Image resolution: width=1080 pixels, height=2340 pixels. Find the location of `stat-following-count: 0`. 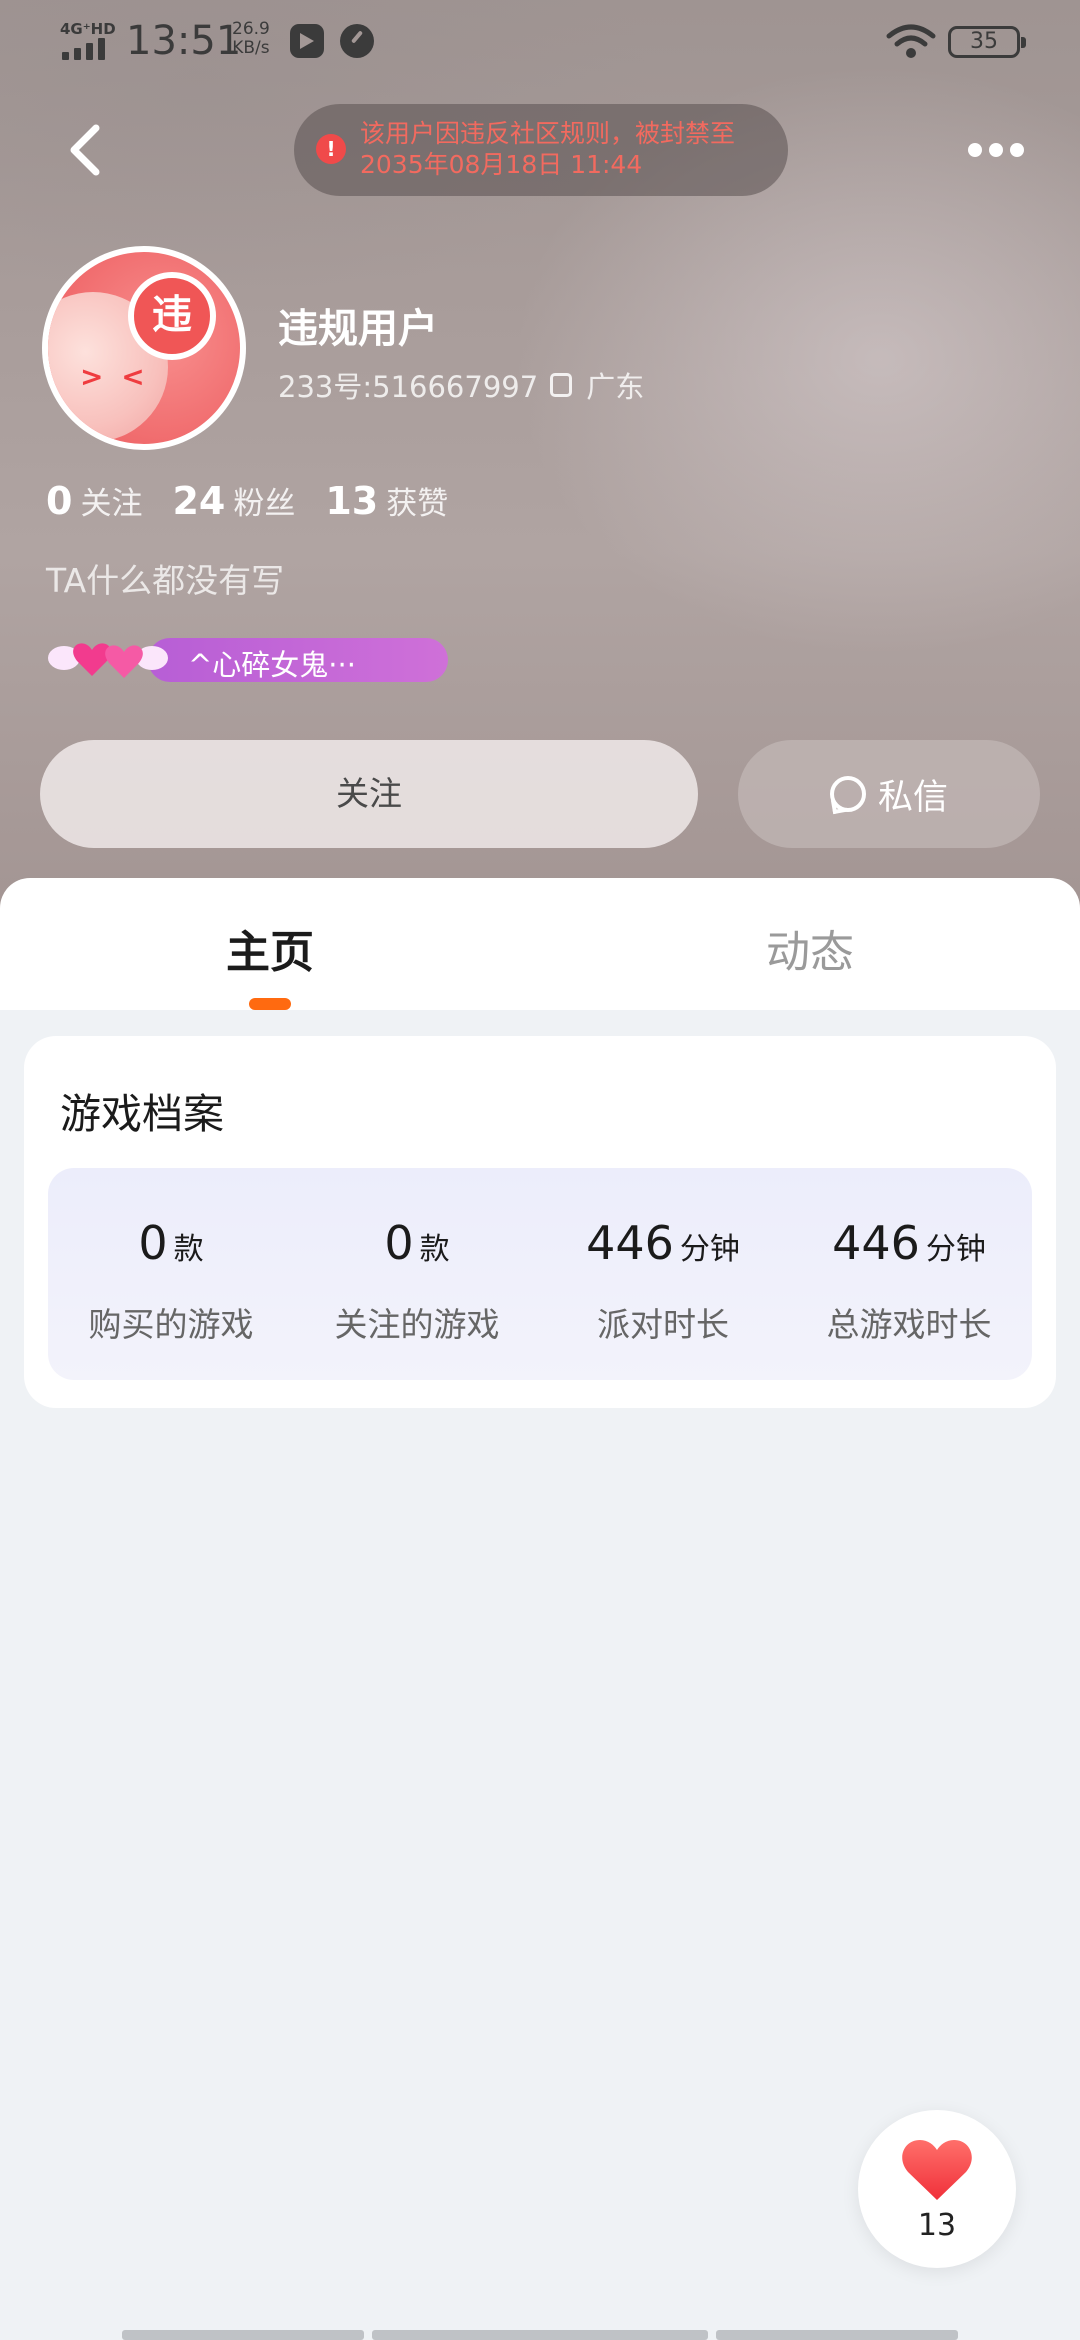

stat-following-count: 0 is located at coordinates (59, 501).